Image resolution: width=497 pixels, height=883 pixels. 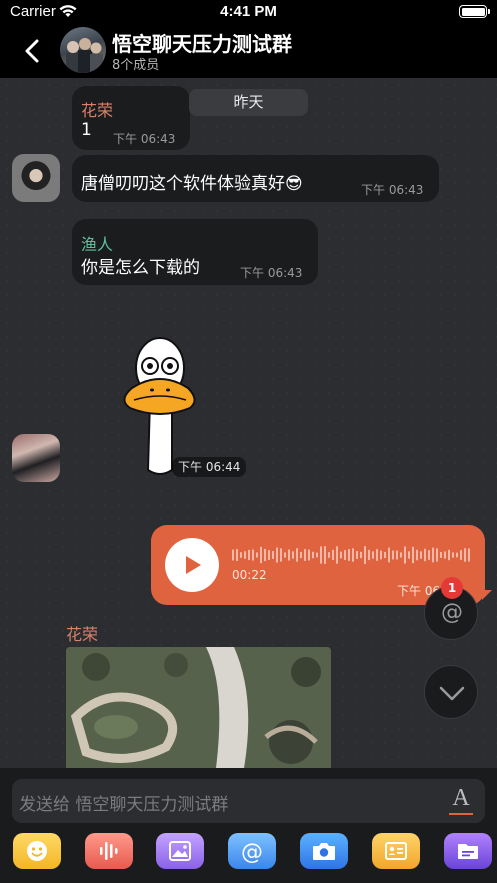 I want to click on battery-icon, so click(x=474, y=11).